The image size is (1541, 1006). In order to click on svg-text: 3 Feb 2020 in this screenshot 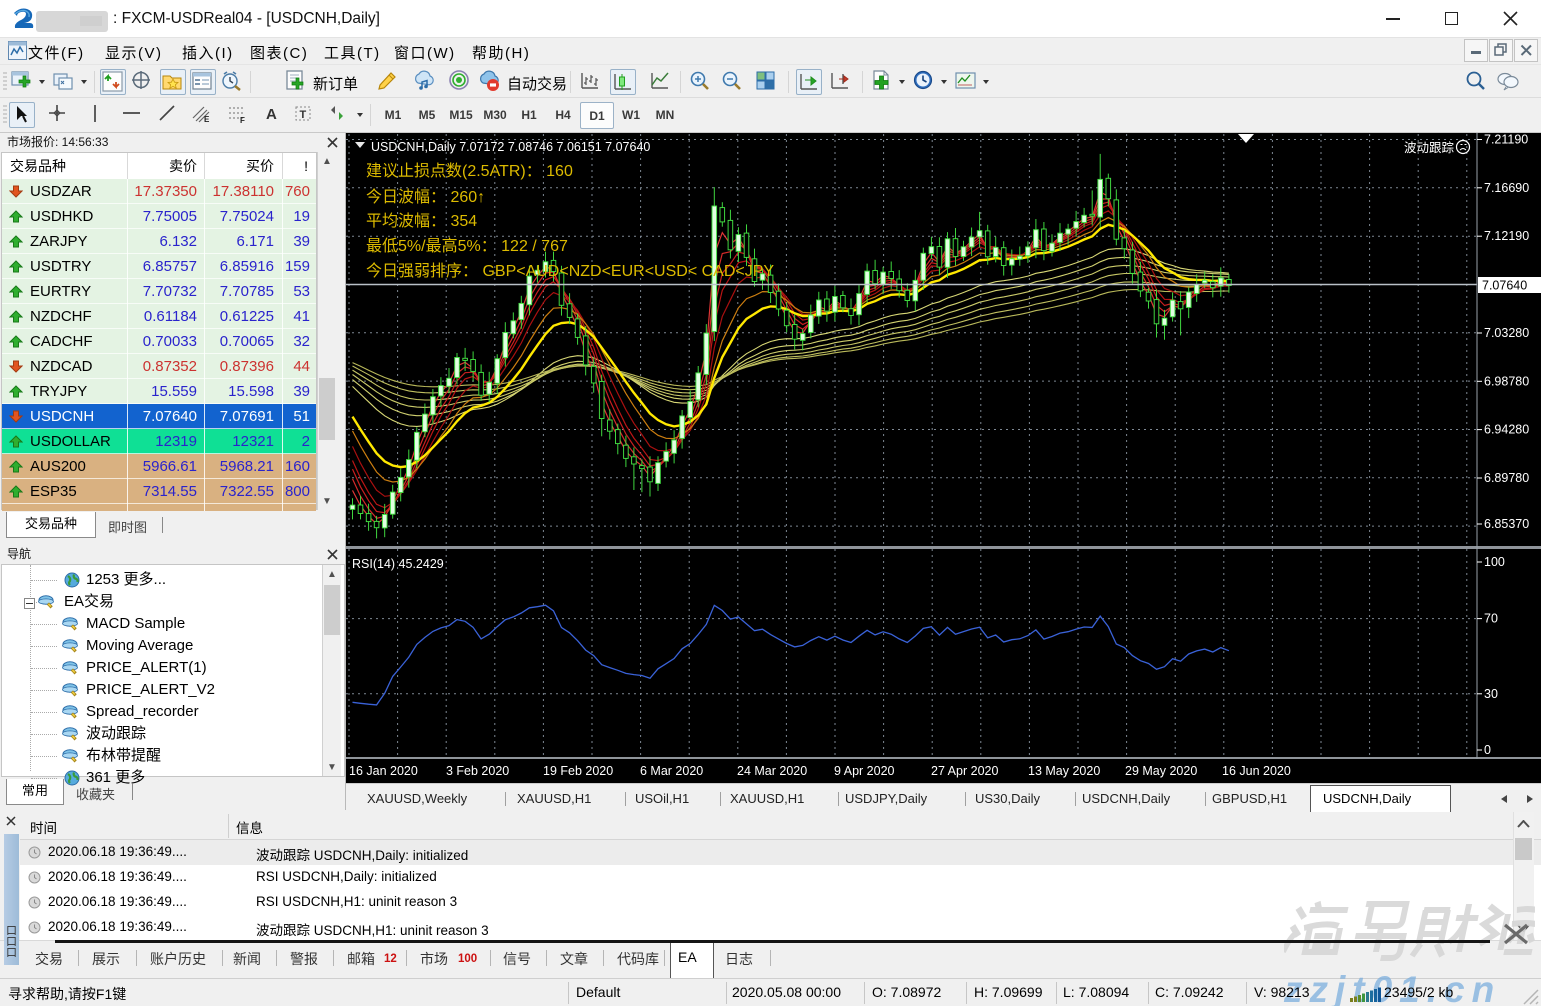, I will do `click(477, 771)`.